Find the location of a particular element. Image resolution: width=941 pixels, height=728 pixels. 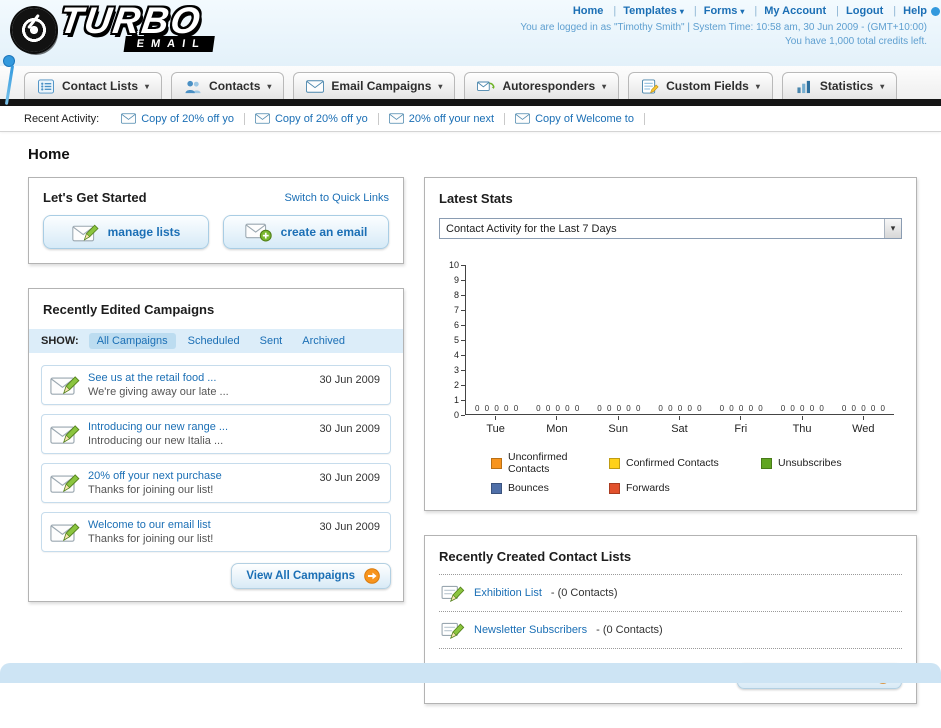

get-started-button: manage lists is located at coordinates (126, 232).